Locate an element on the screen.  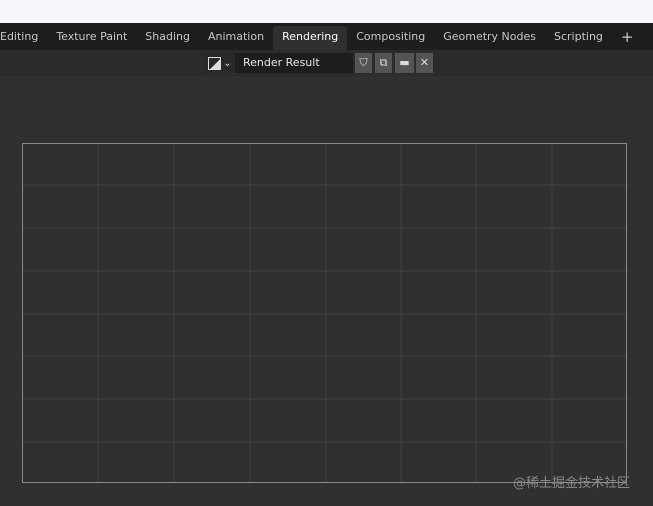
tab-geometry-nodes: Geometry Nodes is located at coordinates (489, 38).